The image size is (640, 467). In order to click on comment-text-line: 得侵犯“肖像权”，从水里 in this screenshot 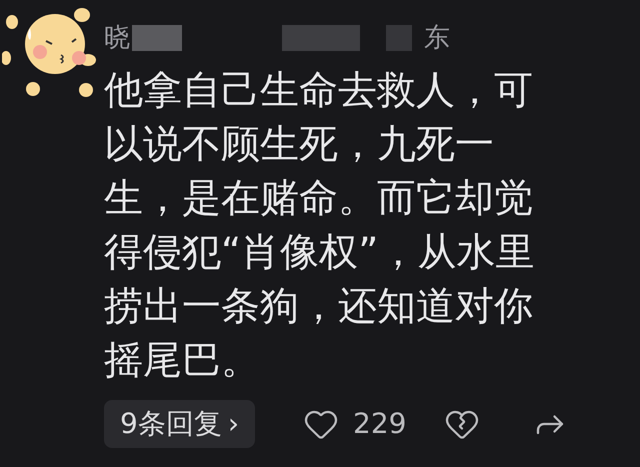, I will do `click(320, 253)`.